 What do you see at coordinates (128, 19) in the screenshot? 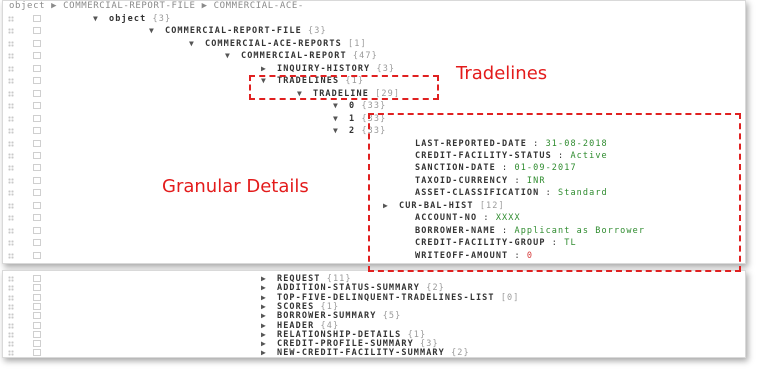
I see `node-key: object` at bounding box center [128, 19].